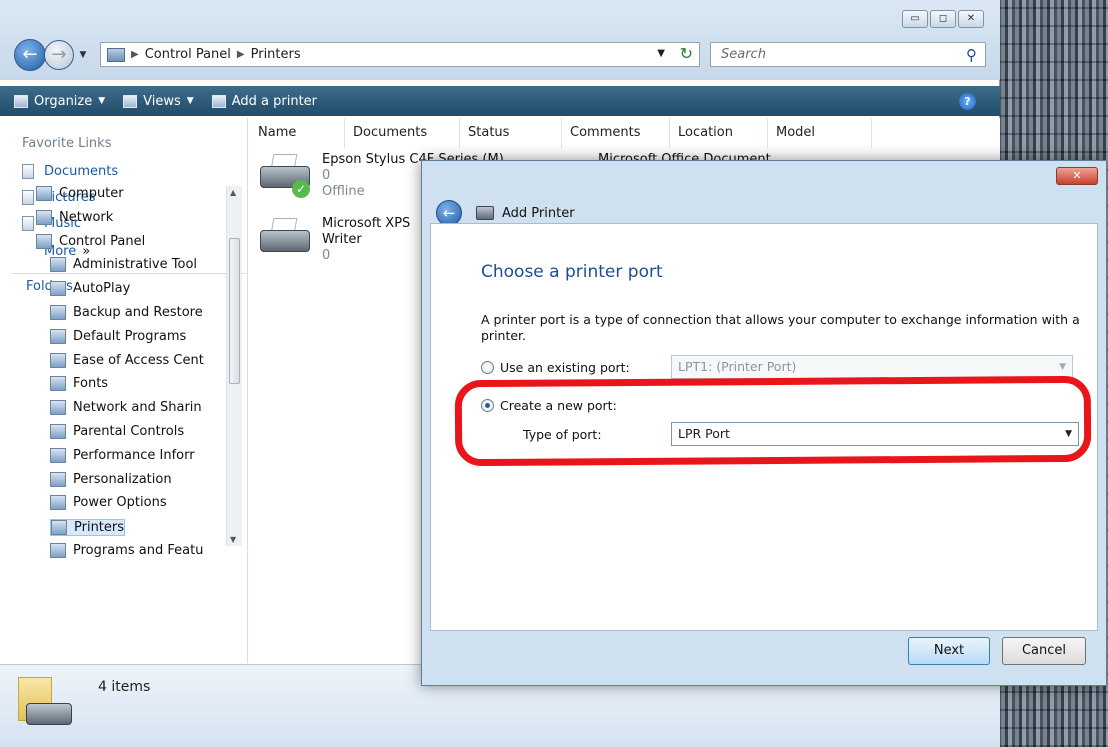  Describe the element at coordinates (120, 503) in the screenshot. I see `tree-item-label: Power Options` at that location.